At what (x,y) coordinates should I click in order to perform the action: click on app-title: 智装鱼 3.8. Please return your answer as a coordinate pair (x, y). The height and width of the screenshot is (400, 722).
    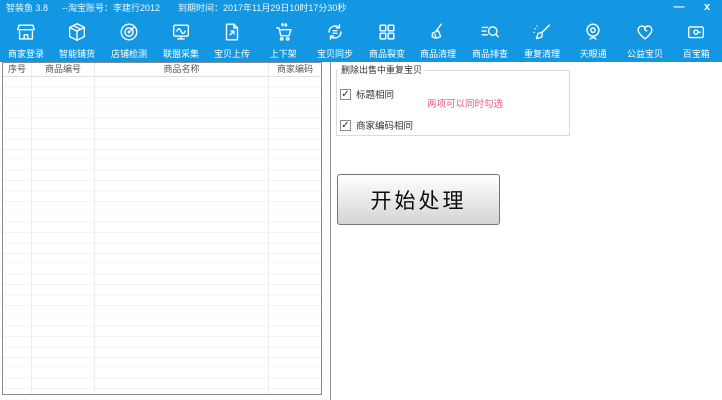
    Looking at the image, I should click on (27, 8).